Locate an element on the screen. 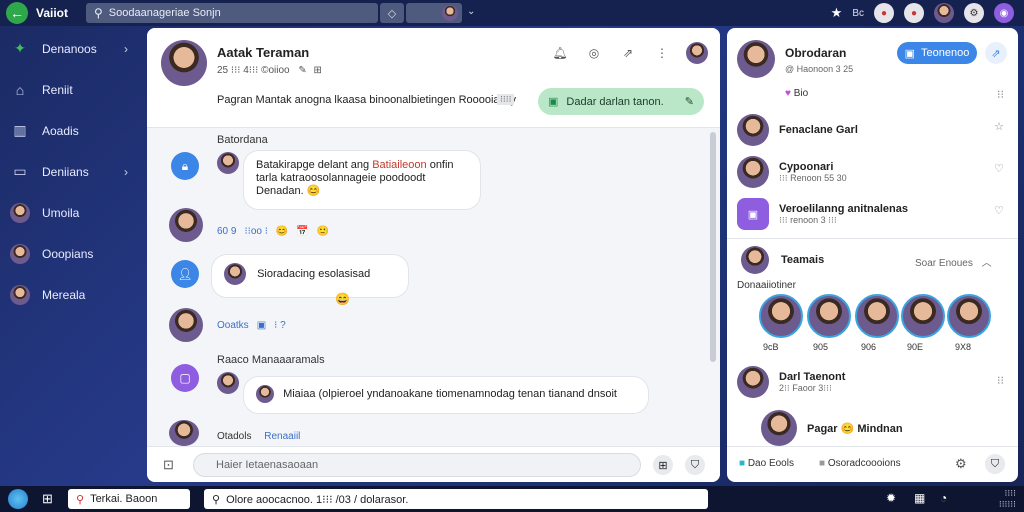 The width and height of the screenshot is (1024, 512). sidebar-item-4: Umoila is located at coordinates (70, 212).